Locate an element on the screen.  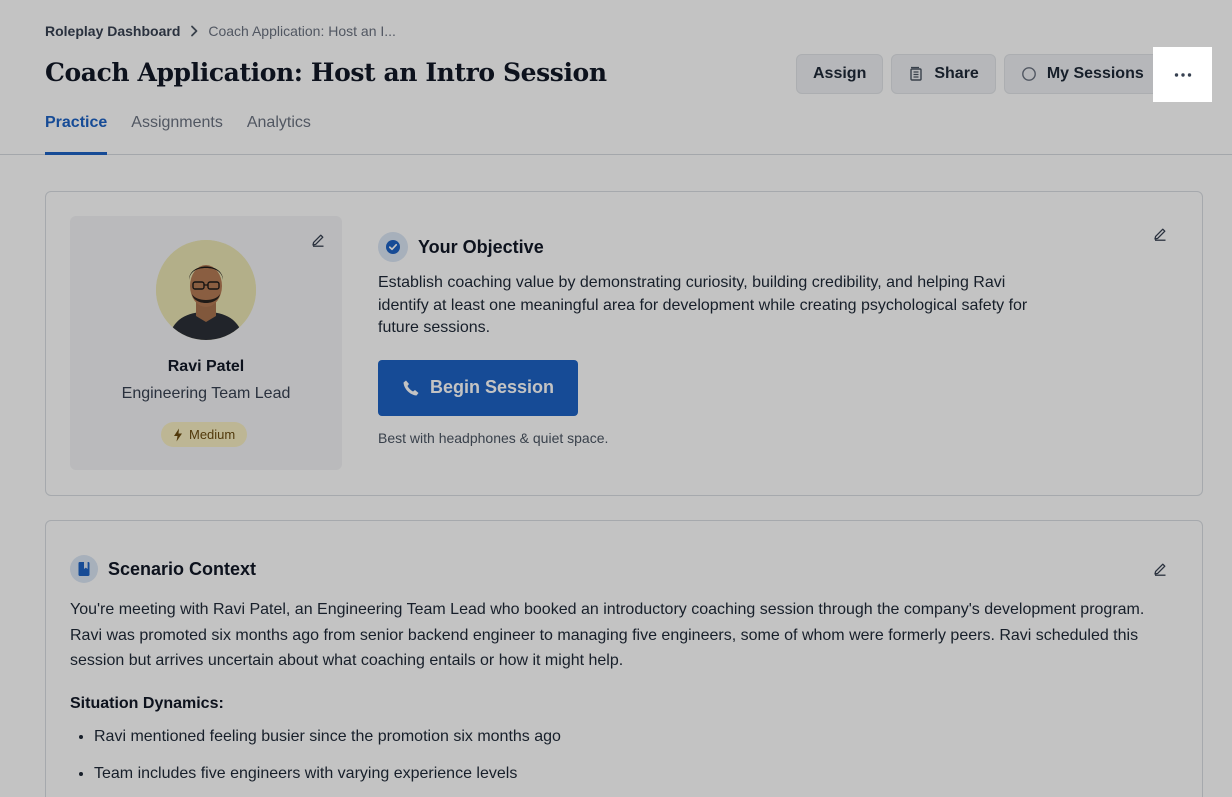
my-sessions-button: My Sessions is located at coordinates (1082, 74).